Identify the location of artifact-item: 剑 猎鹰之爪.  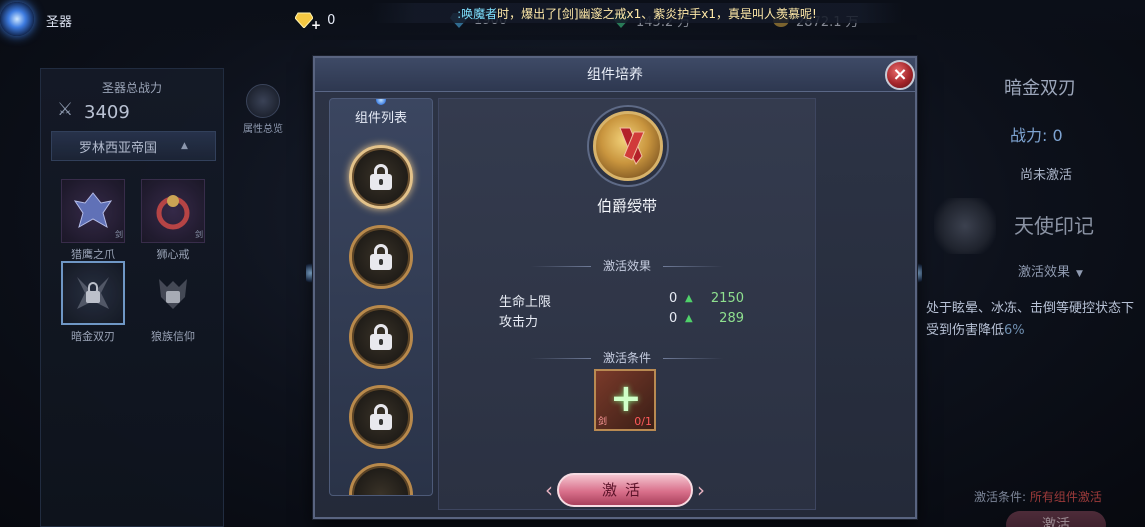
(93, 220).